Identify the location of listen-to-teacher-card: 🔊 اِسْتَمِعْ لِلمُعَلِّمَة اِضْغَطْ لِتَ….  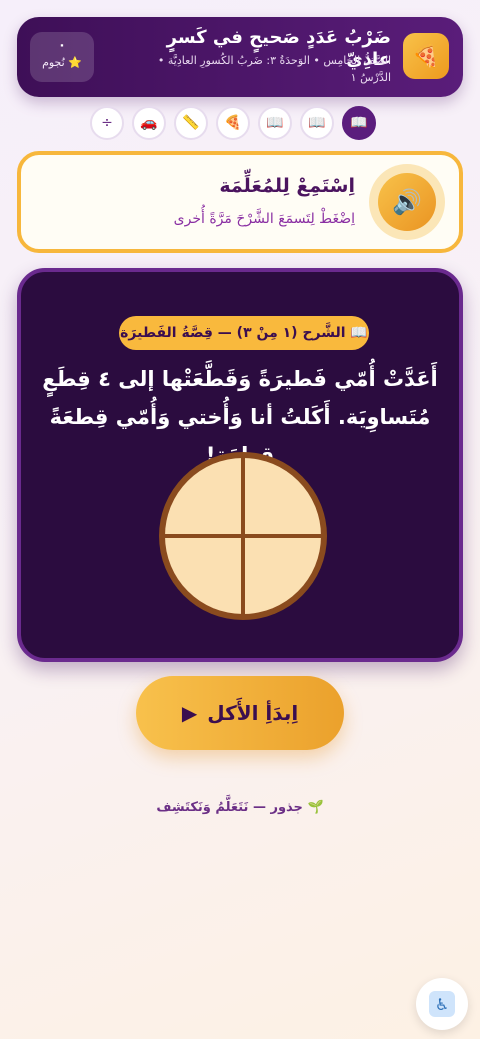
(240, 202).